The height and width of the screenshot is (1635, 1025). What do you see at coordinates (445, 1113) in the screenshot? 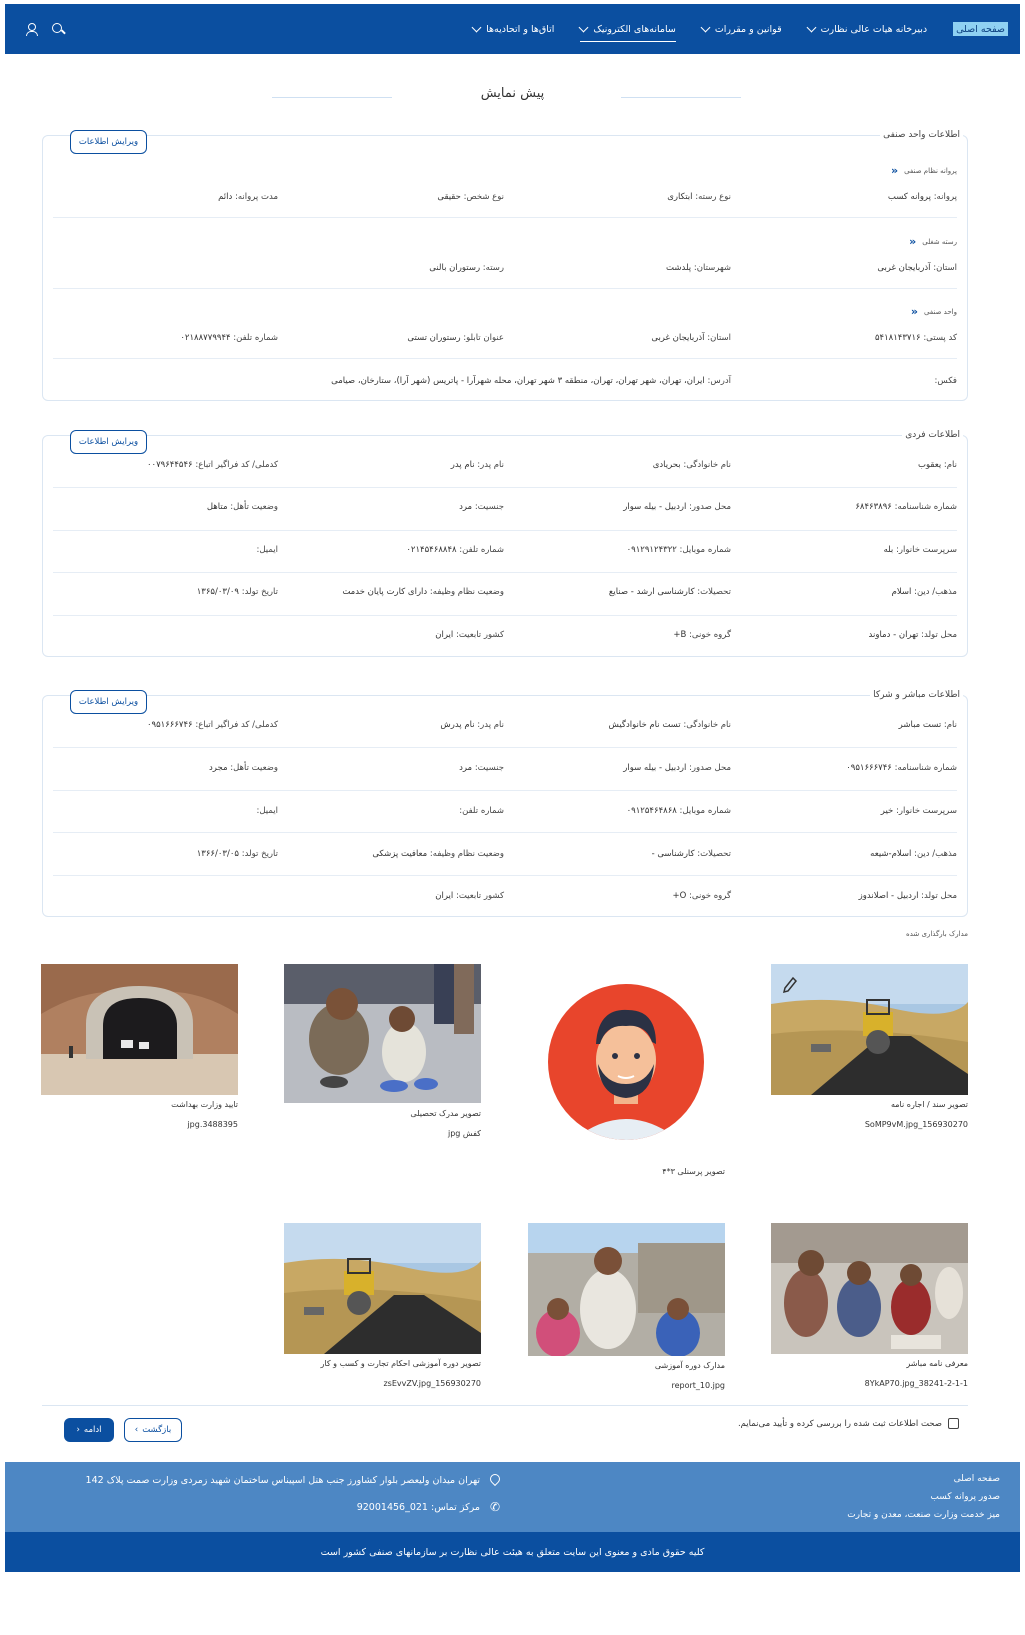
I see `doc-caption: تصویر مدرک تحصیلی` at bounding box center [445, 1113].